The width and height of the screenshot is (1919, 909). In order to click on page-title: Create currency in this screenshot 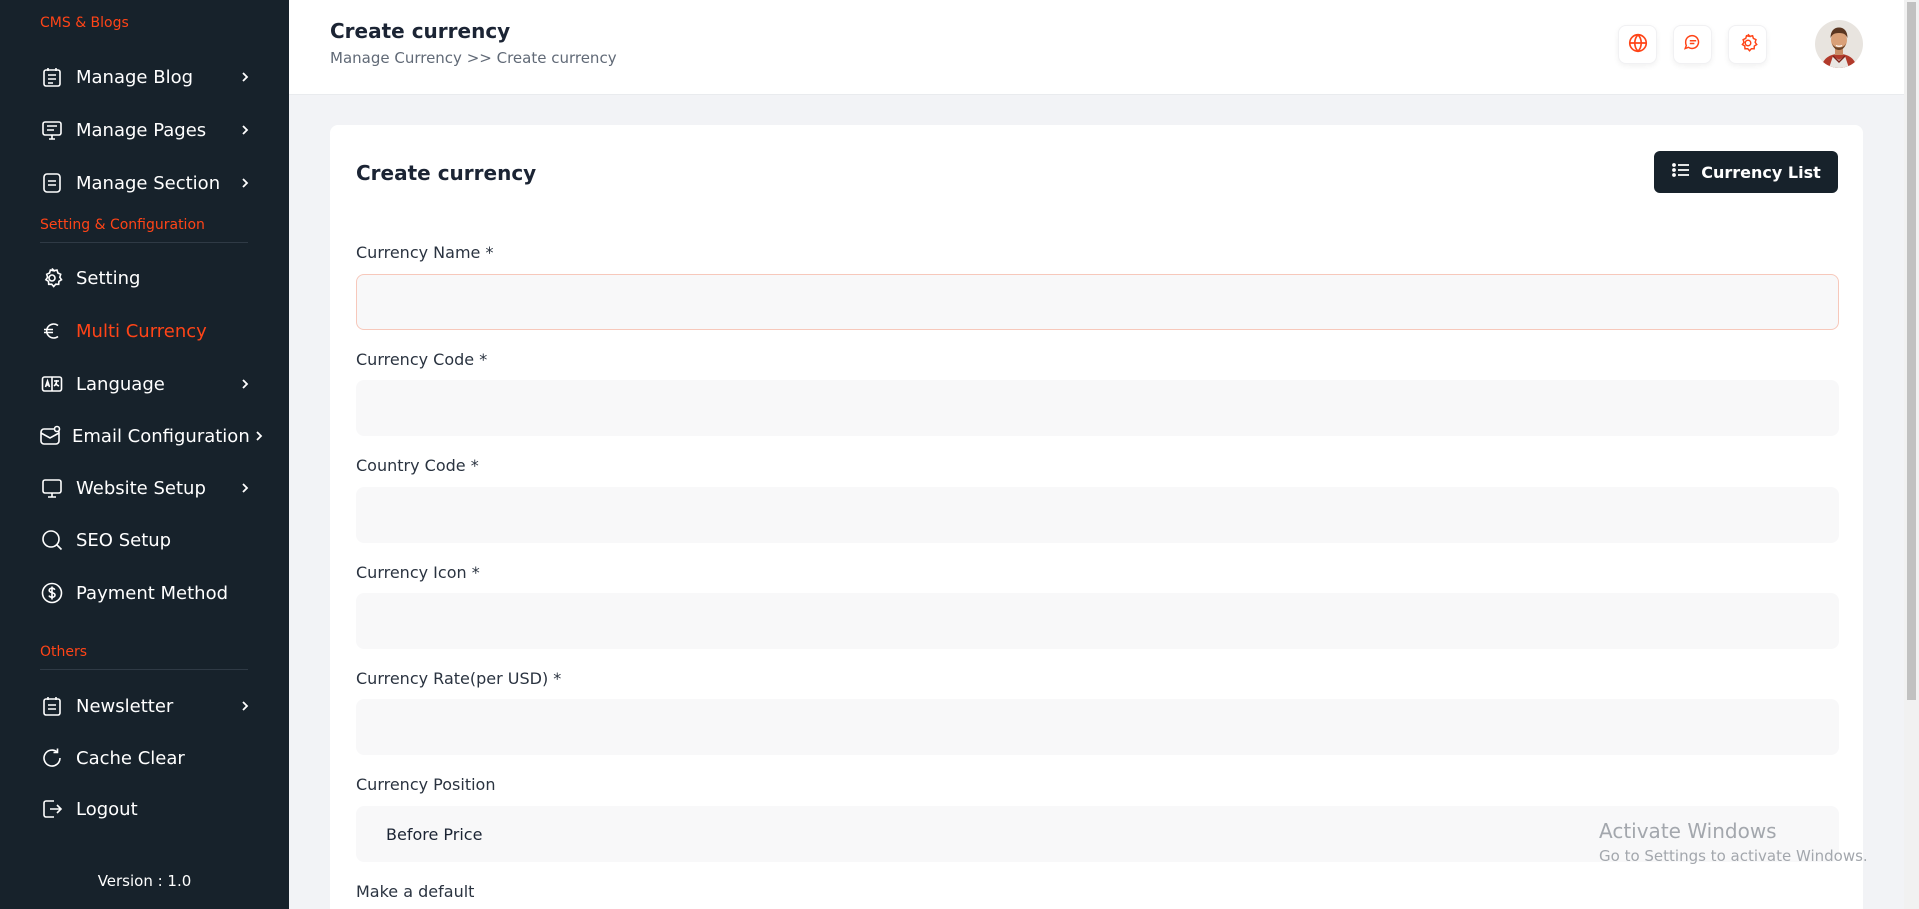, I will do `click(420, 31)`.